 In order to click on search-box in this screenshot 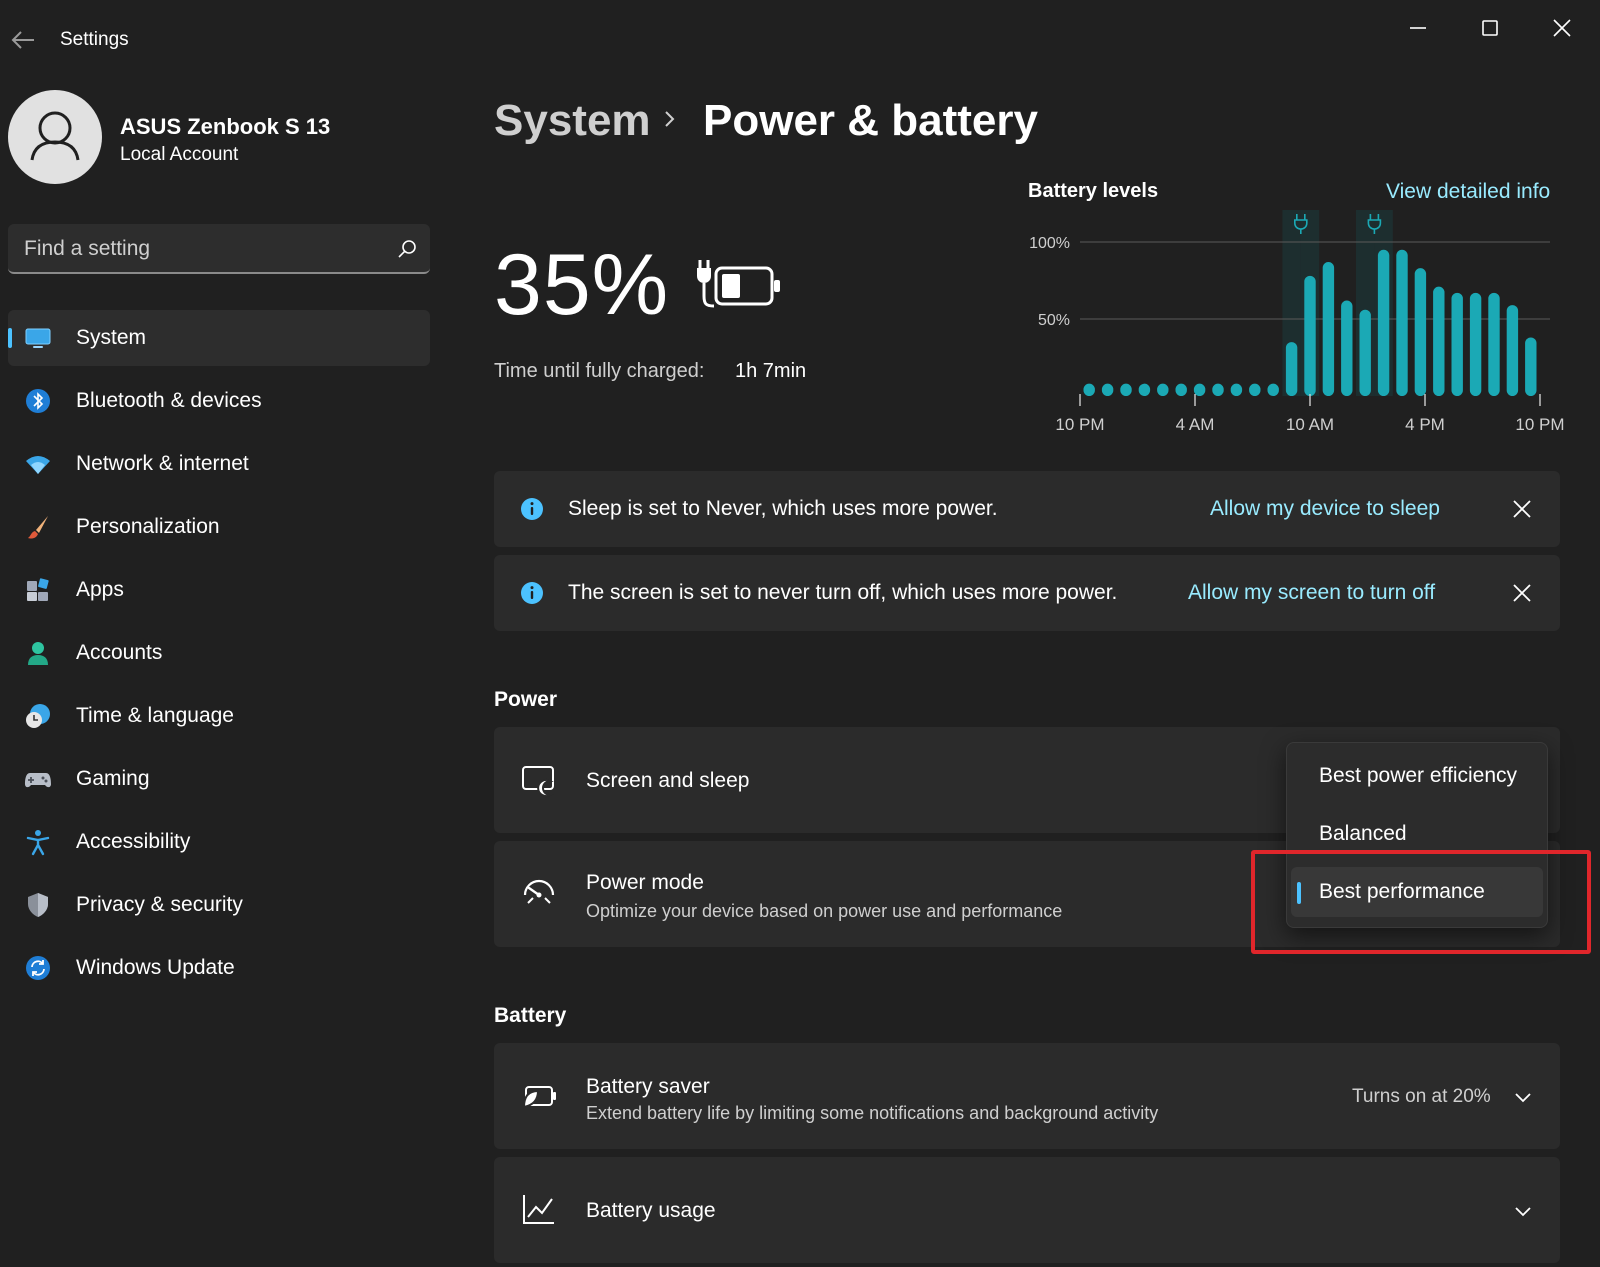, I will do `click(219, 249)`.